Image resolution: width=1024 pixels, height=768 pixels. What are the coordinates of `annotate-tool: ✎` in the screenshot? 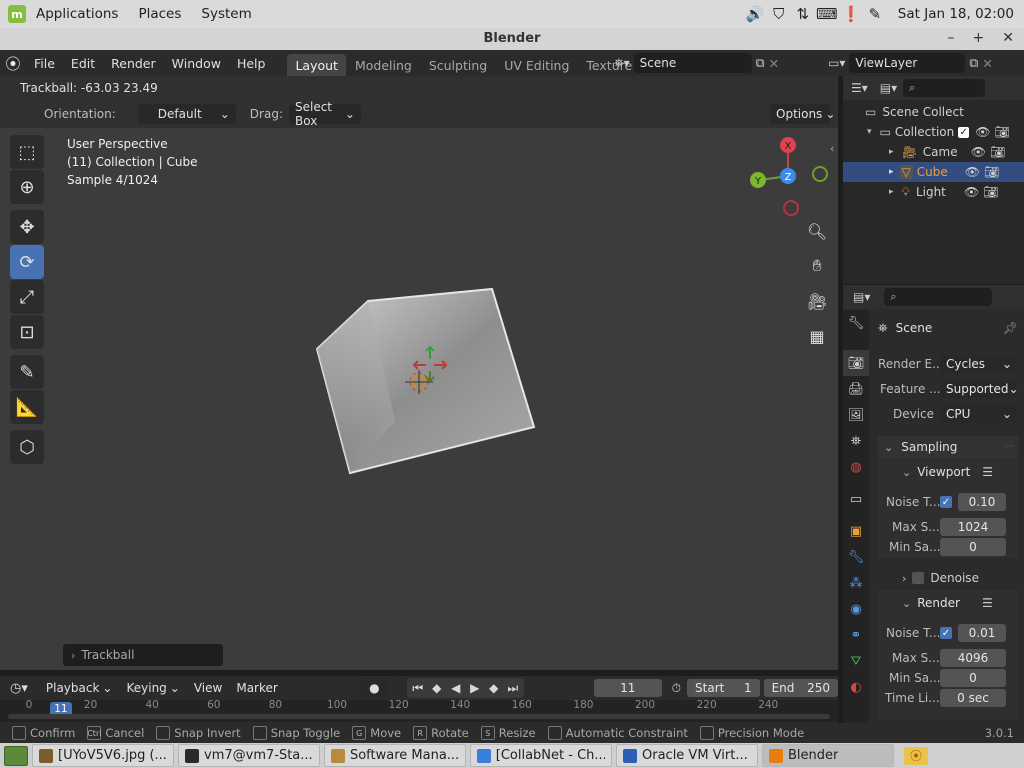 It's located at (27, 372).